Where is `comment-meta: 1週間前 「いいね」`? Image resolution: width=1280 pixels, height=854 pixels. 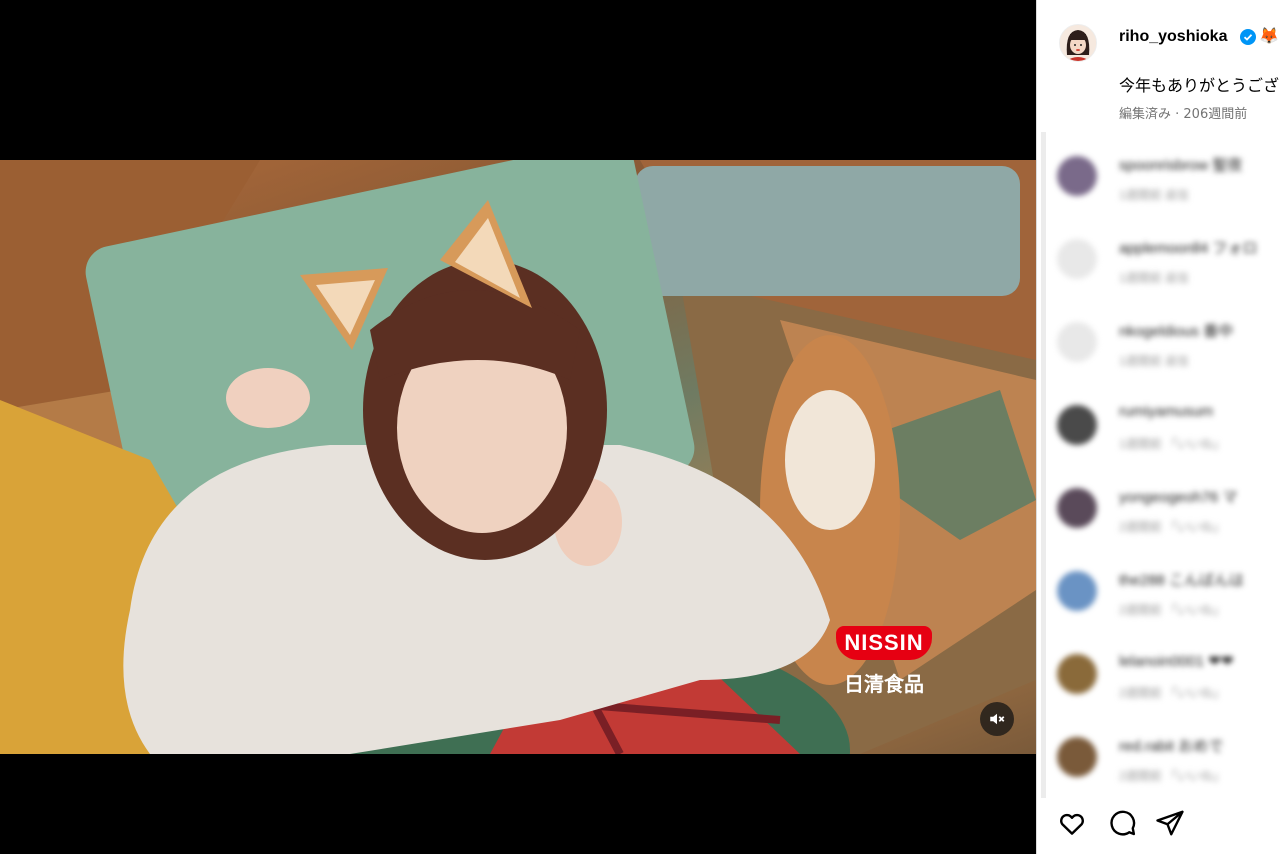 comment-meta: 1週間前 「いいね」 is located at coordinates (1172, 444).